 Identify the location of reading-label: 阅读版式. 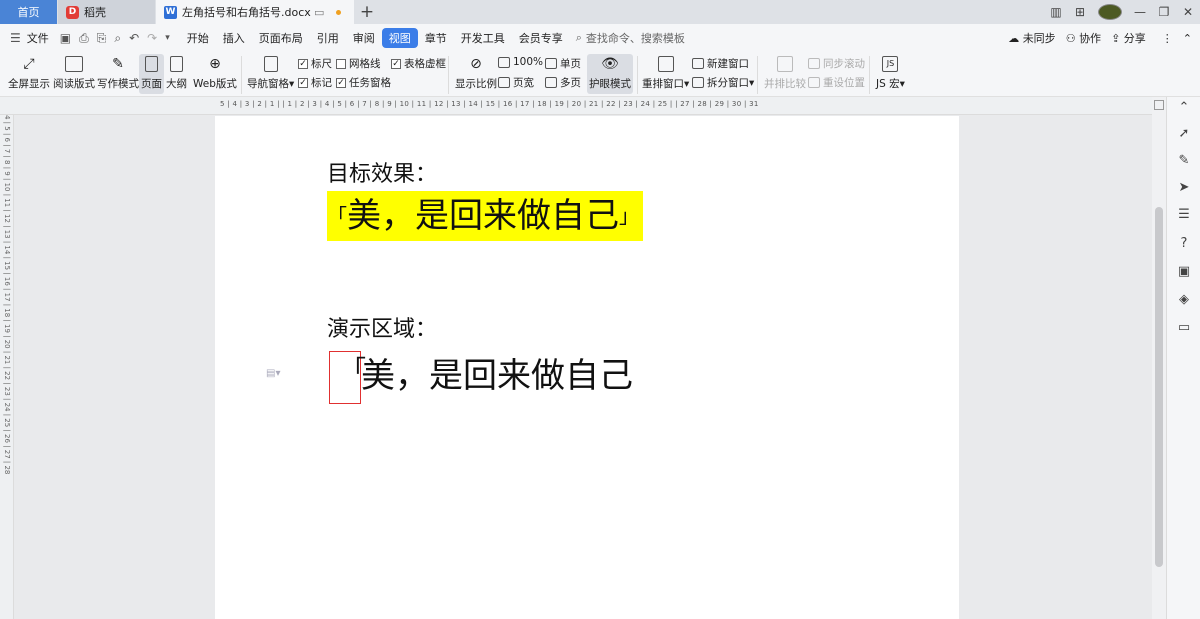
(74, 84).